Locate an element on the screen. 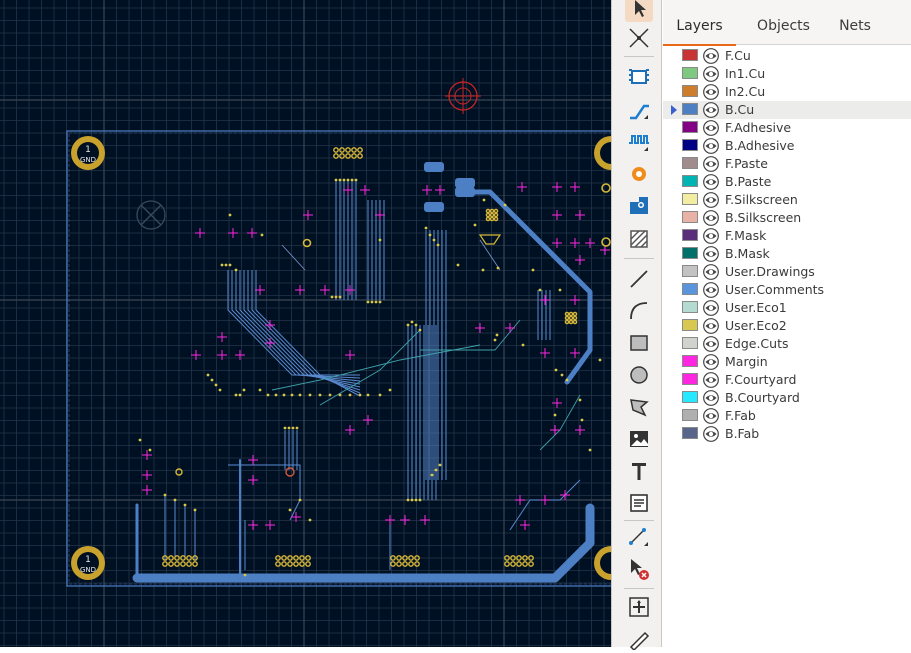  layer-row: B.Cu is located at coordinates (787, 110).